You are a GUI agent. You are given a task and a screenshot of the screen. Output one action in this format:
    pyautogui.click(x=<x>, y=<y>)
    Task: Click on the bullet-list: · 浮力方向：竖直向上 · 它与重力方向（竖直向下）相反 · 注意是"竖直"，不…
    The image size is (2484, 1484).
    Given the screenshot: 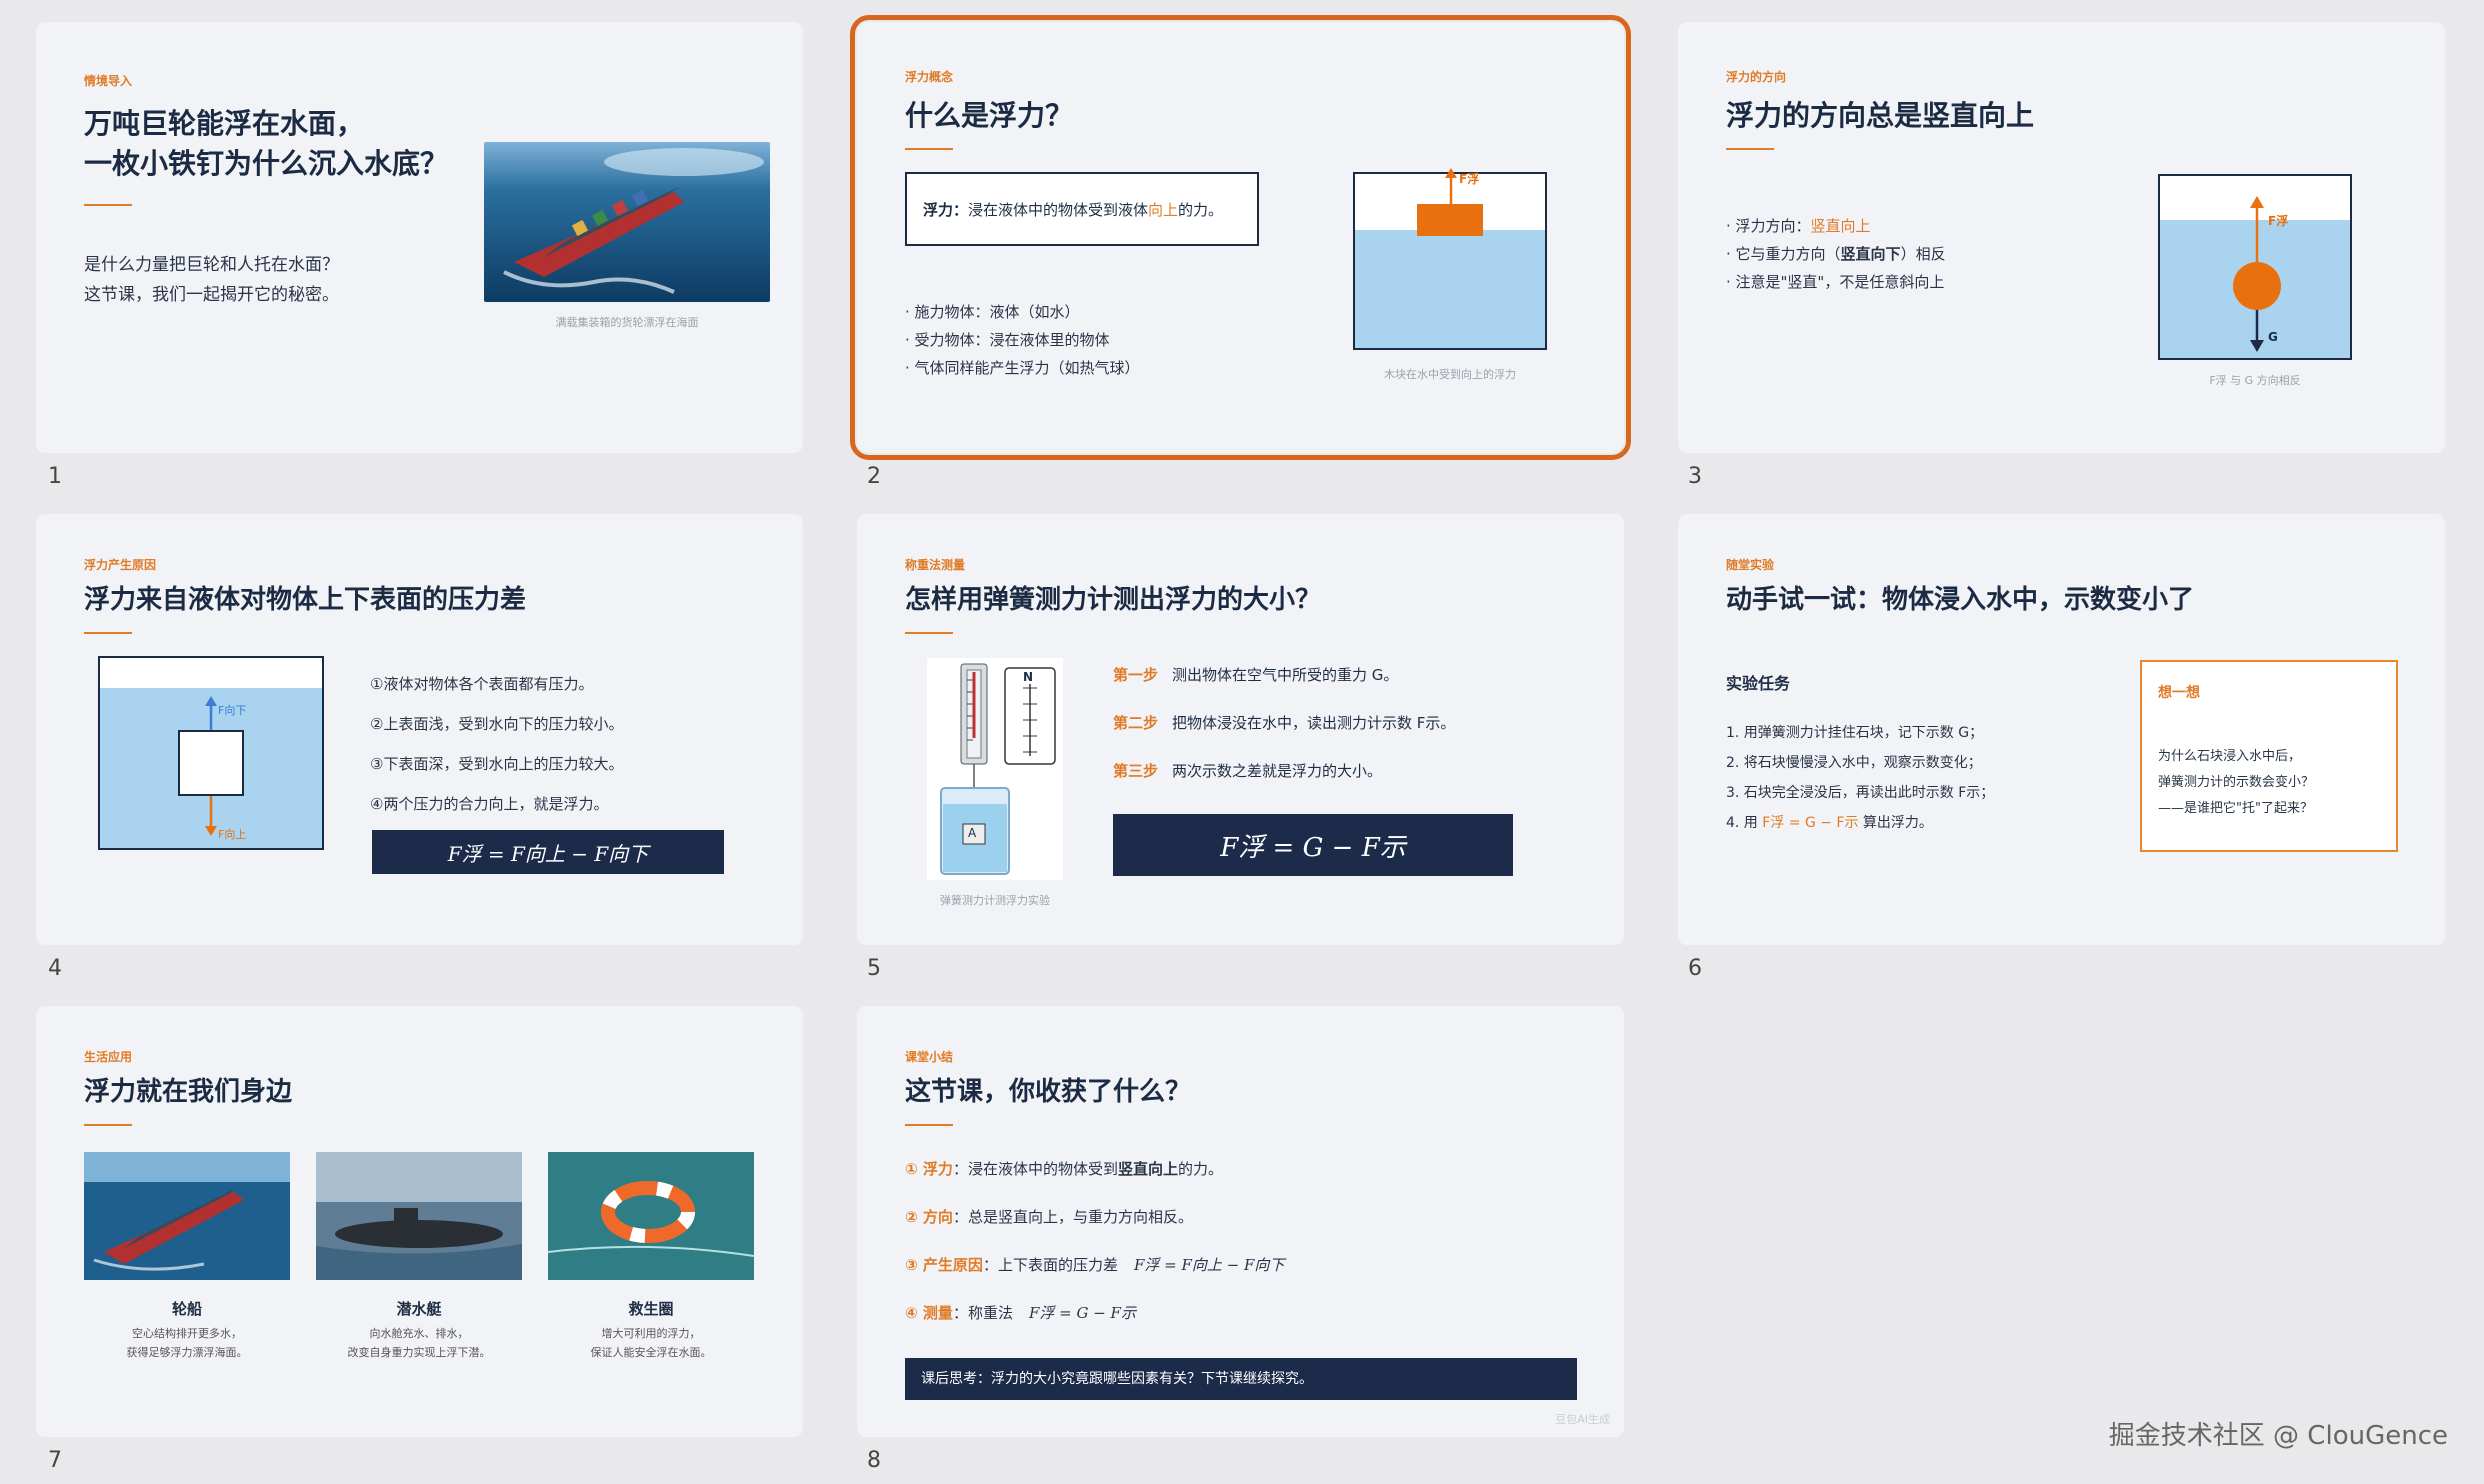 What is the action you would take?
    pyautogui.click(x=1836, y=254)
    